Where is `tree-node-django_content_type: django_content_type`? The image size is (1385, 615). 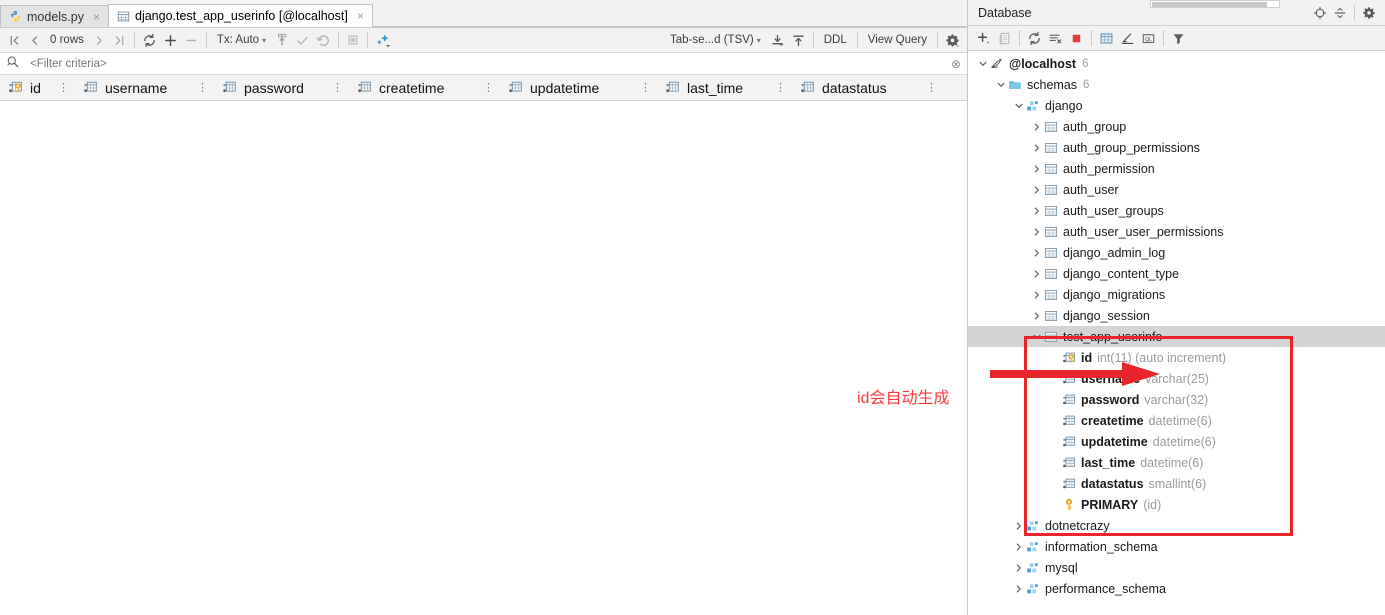 tree-node-django_content_type: django_content_type is located at coordinates (1176, 273).